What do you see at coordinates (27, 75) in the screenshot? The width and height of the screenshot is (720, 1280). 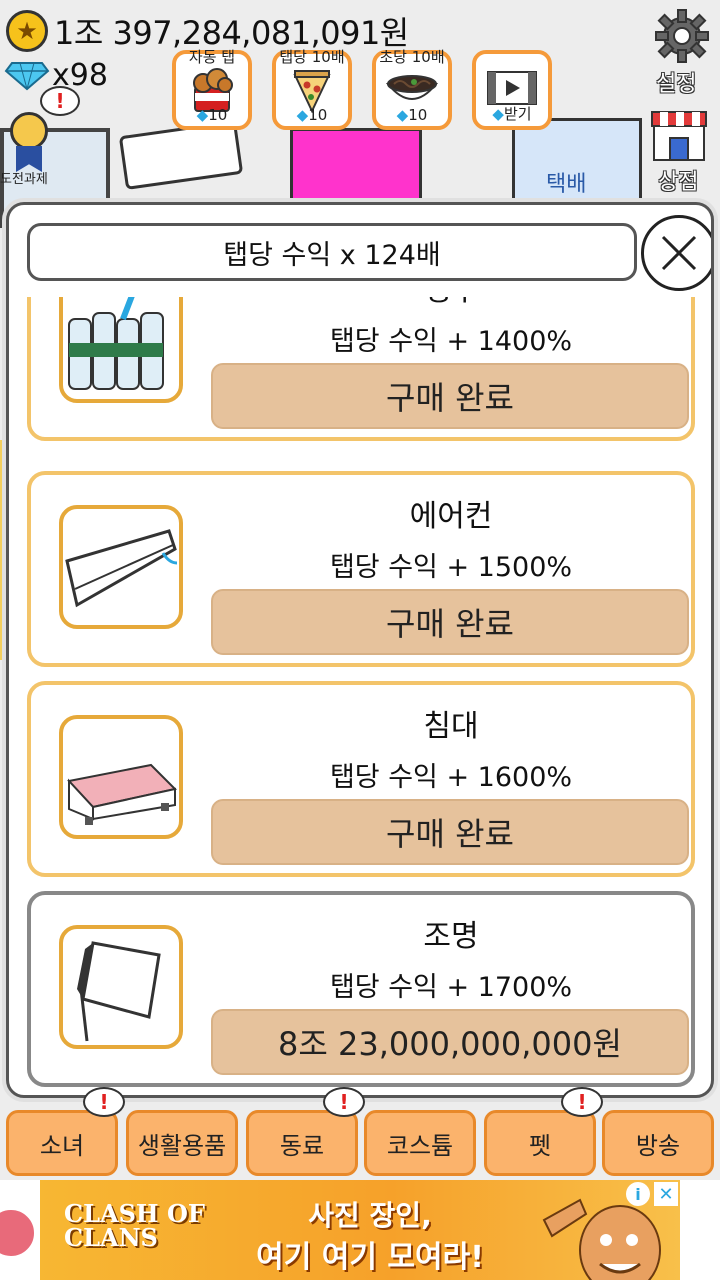 I see `diamond-icon` at bounding box center [27, 75].